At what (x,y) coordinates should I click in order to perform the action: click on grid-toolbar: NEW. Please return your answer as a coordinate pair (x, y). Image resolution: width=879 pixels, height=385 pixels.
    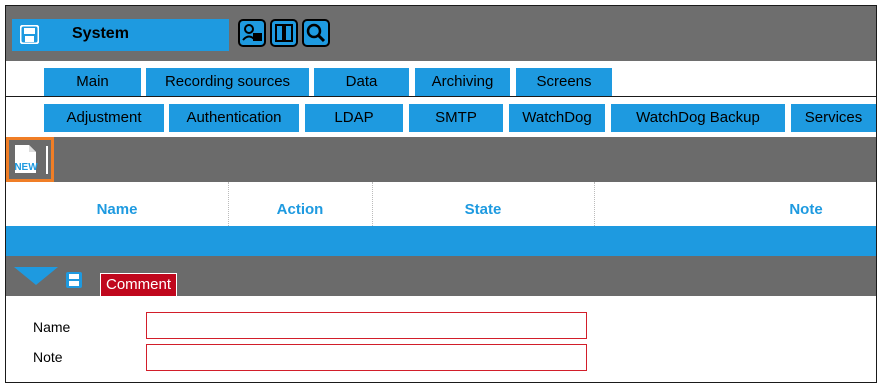
    Looking at the image, I should click on (441, 159).